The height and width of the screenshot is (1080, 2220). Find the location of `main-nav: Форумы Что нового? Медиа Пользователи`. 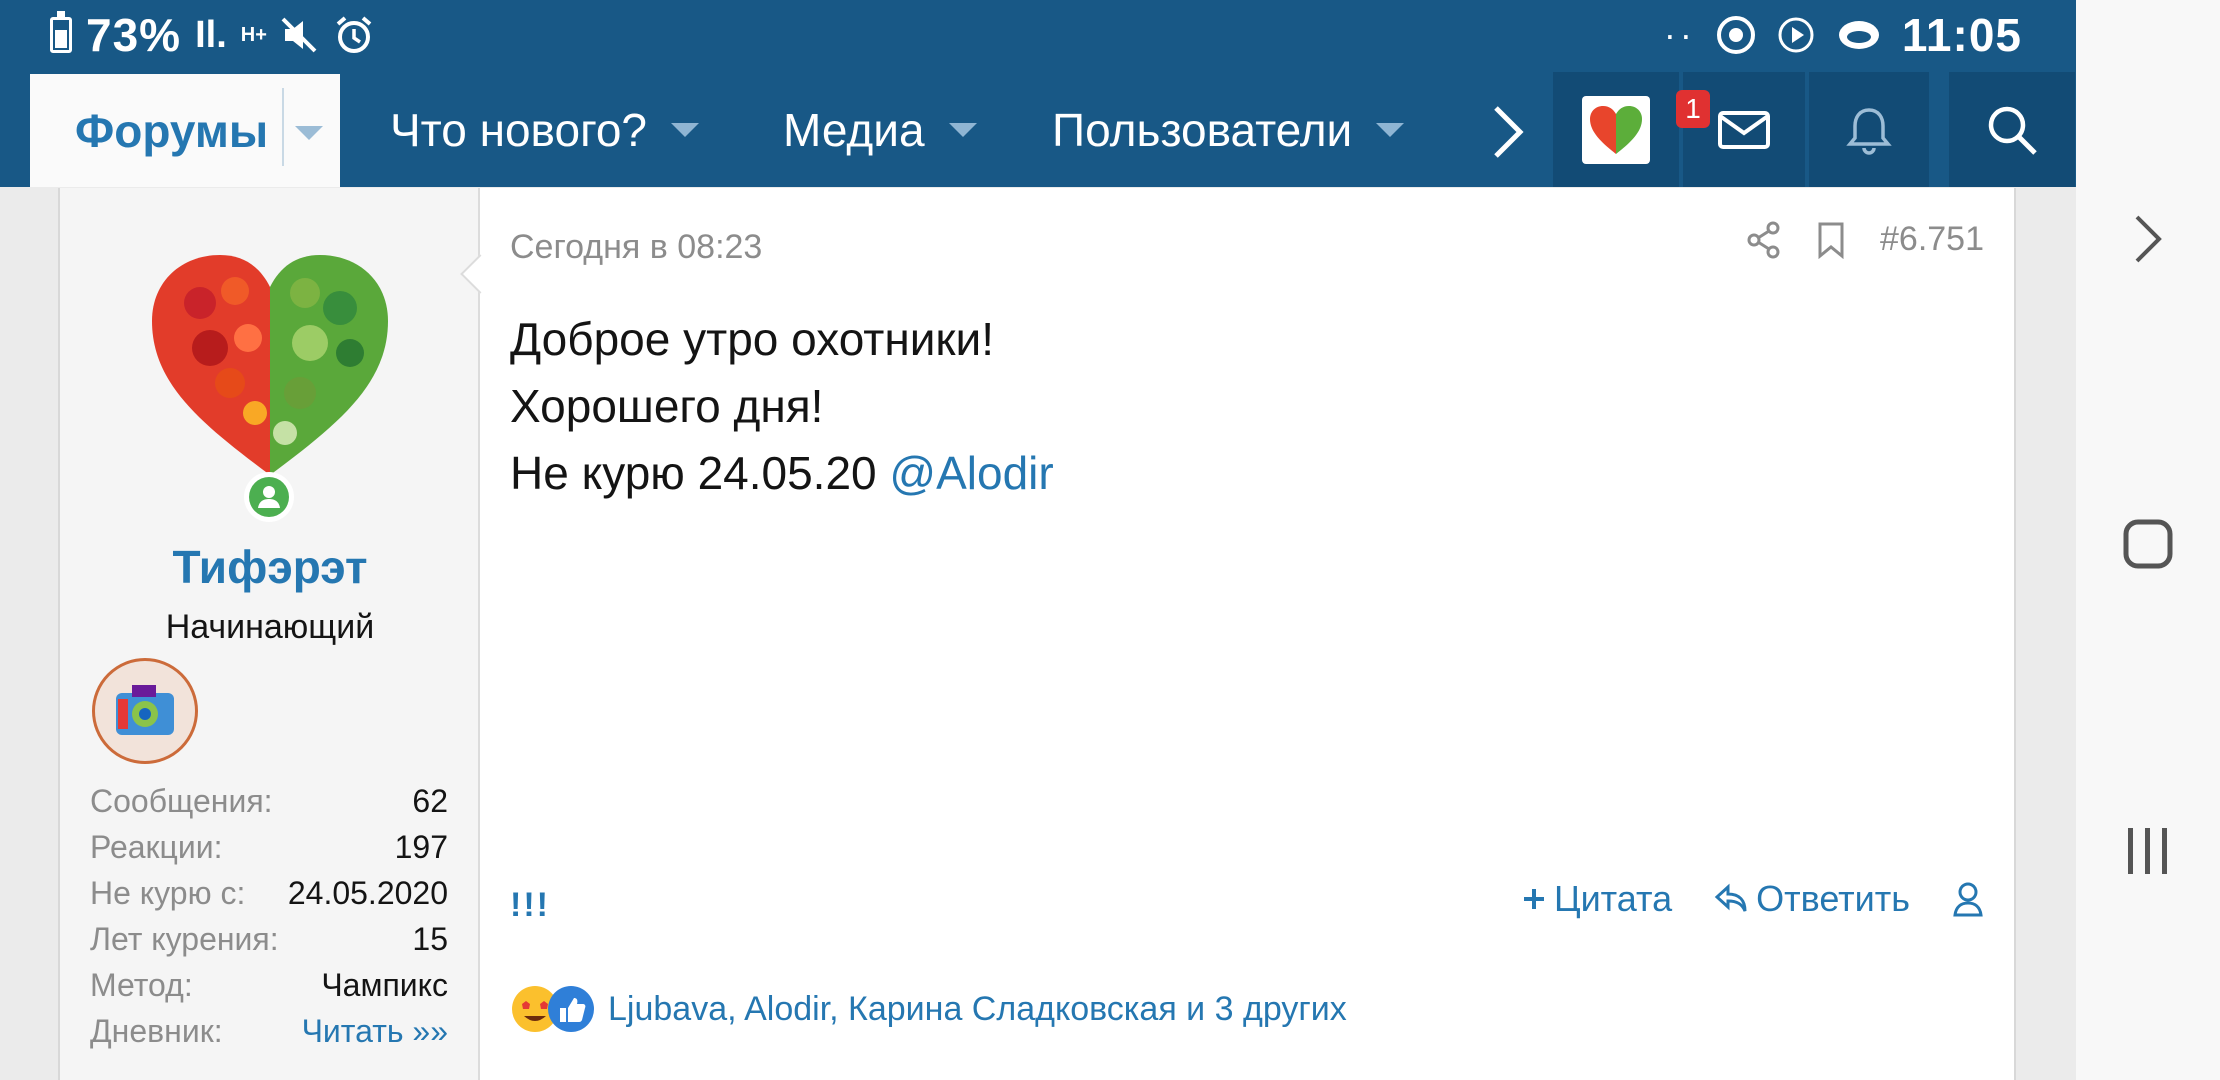

main-nav: Форумы Что нового? Медиа Пользователи is located at coordinates (1038, 129).